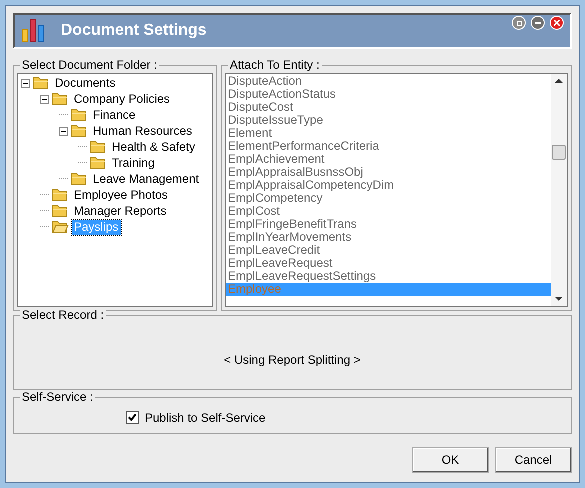  I want to click on tree-item: Employee Photos, so click(121, 195).